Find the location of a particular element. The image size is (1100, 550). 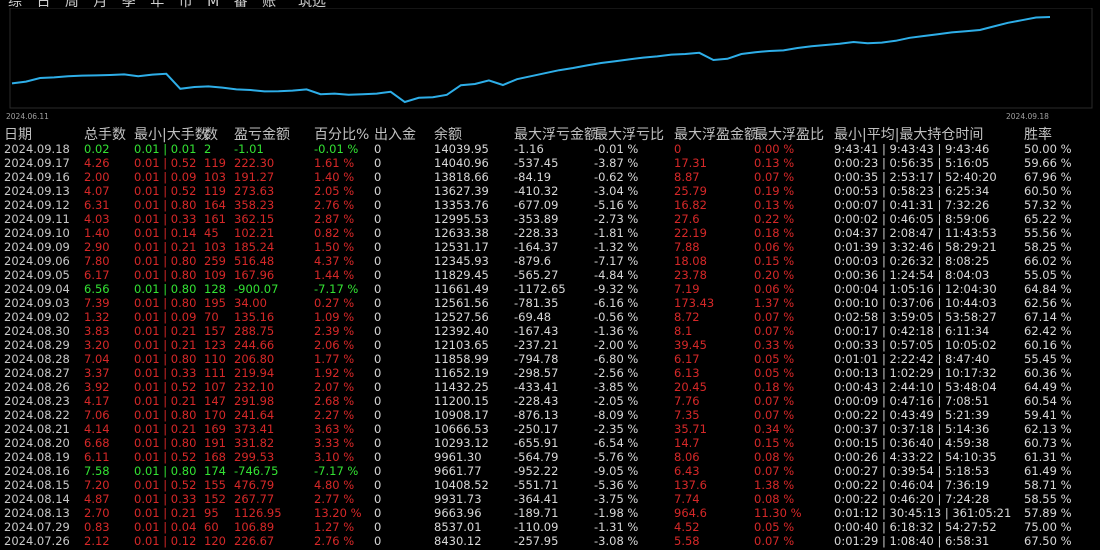

cell-lots: 2.90 is located at coordinates (97, 247).